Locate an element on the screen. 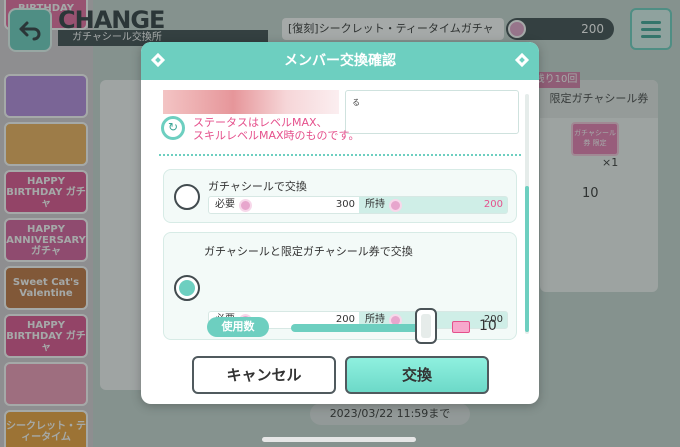 The width and height of the screenshot is (680, 447). use-count-slider-fill is located at coordinates (359, 328).